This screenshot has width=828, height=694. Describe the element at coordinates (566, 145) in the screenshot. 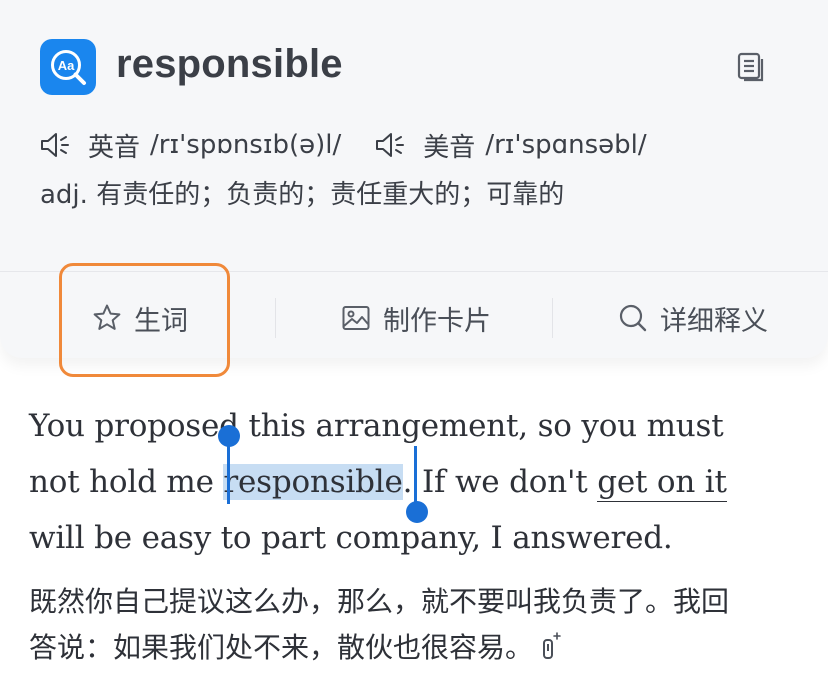

I see `pronunciation-us-ipa: /rɪ'spɑnsəbl/` at that location.